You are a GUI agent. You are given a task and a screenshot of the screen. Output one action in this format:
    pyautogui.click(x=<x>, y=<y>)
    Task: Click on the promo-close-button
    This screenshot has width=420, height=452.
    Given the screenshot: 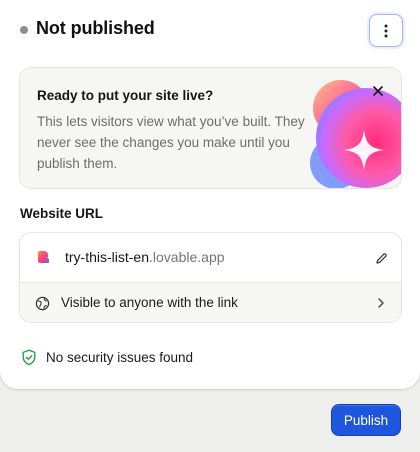 What is the action you would take?
    pyautogui.click(x=378, y=91)
    